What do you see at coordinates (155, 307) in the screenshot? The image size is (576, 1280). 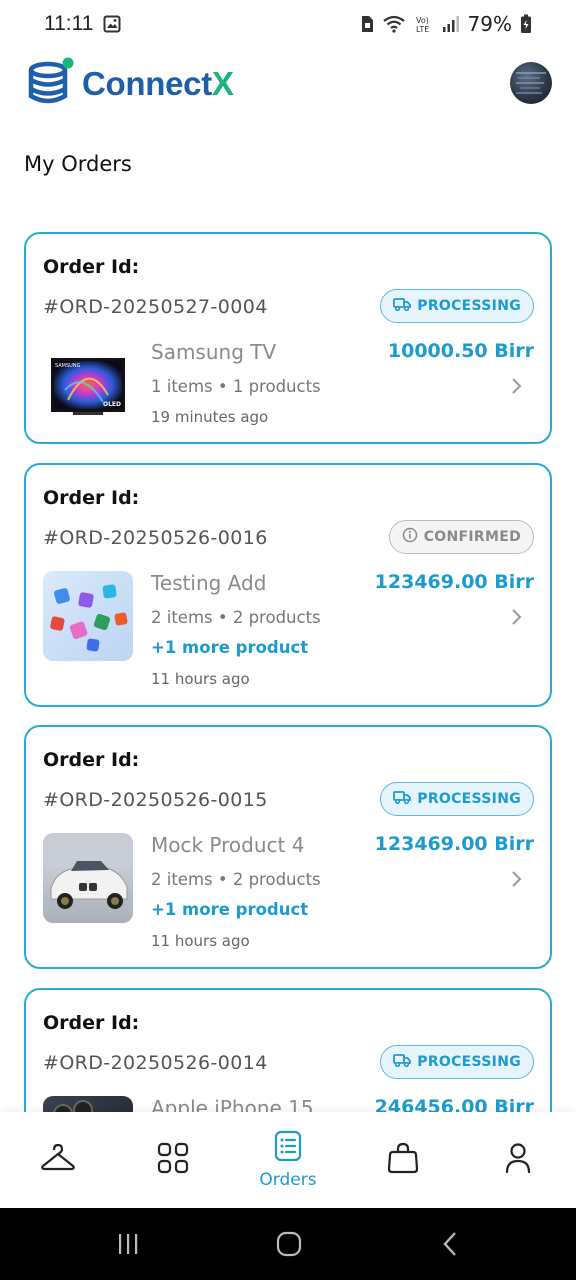 I see `order-id: #ORD-20250527-0004` at bounding box center [155, 307].